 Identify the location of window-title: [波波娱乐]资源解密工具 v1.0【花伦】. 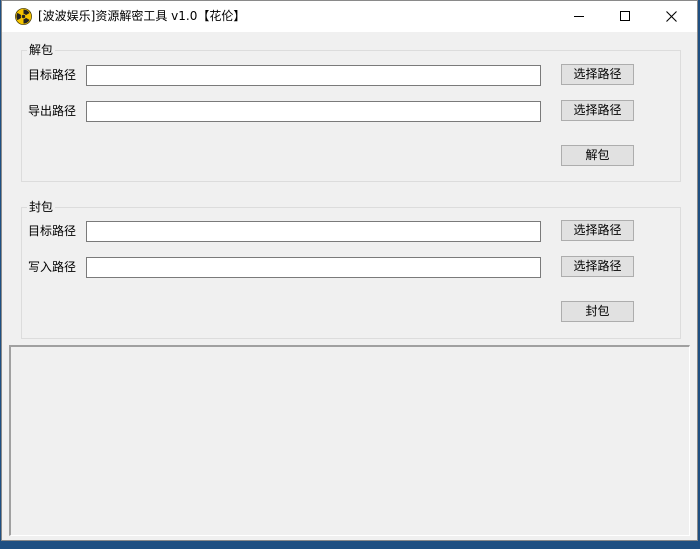
(142, 16).